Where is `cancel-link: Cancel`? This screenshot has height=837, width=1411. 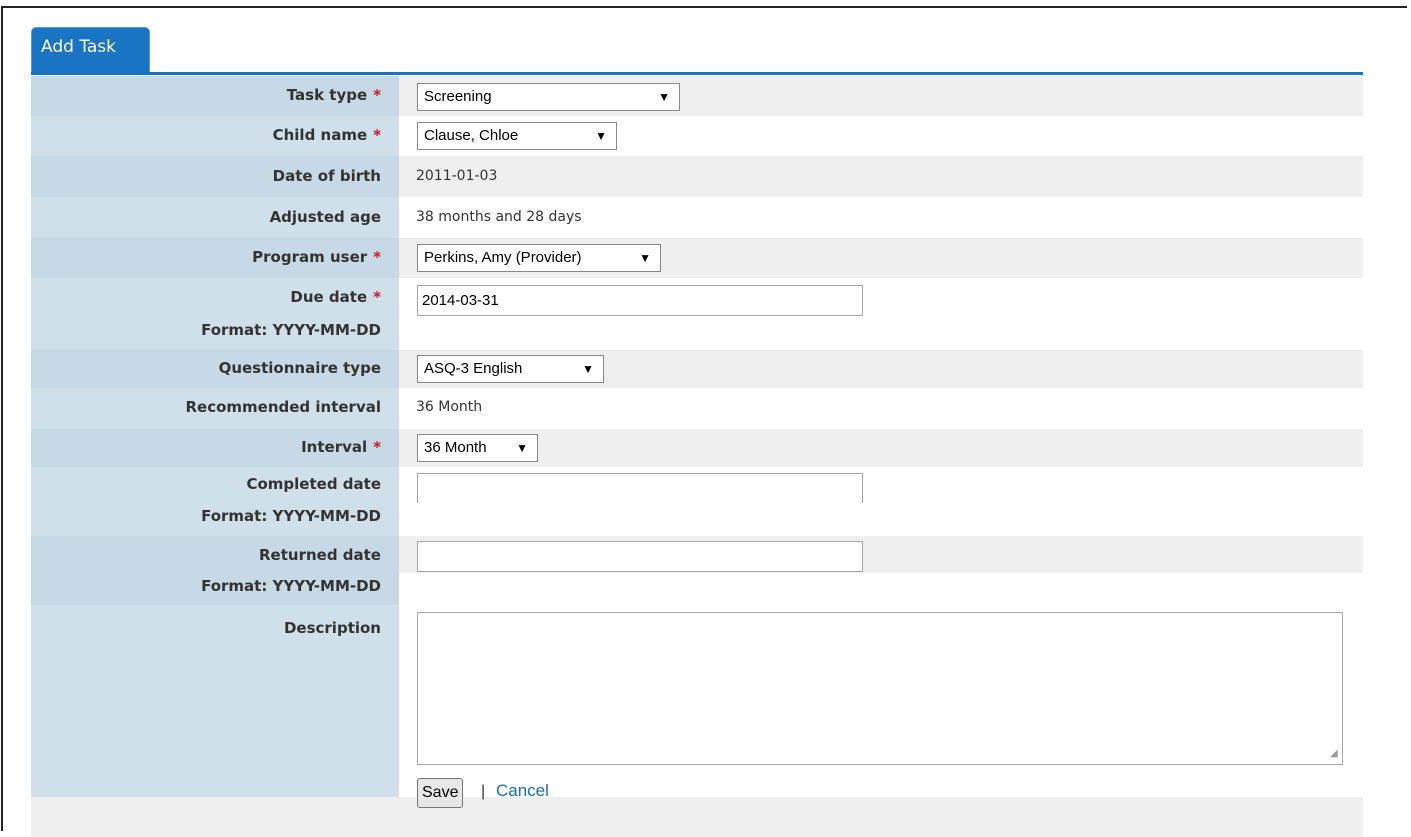
cancel-link: Cancel is located at coordinates (522, 791).